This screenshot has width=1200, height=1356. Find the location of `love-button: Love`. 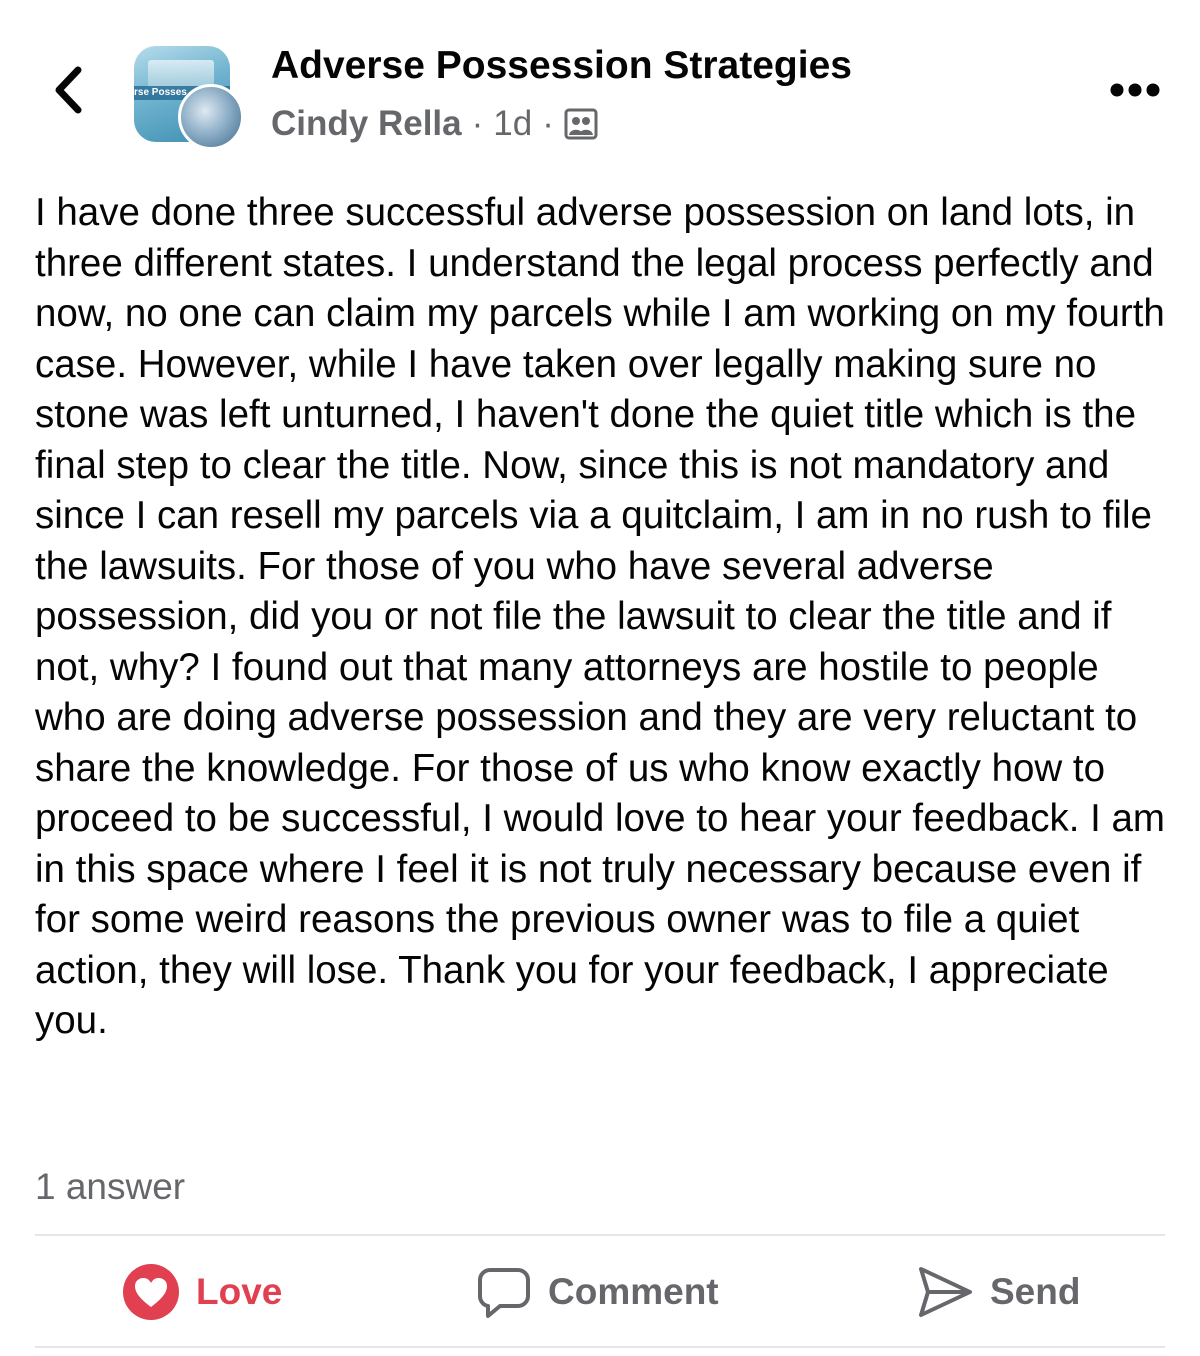

love-button: Love is located at coordinates (202, 1292).